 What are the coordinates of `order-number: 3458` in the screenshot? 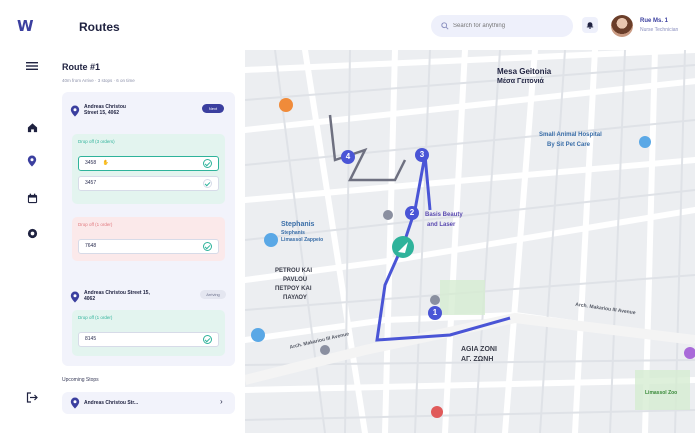 It's located at (91, 163).